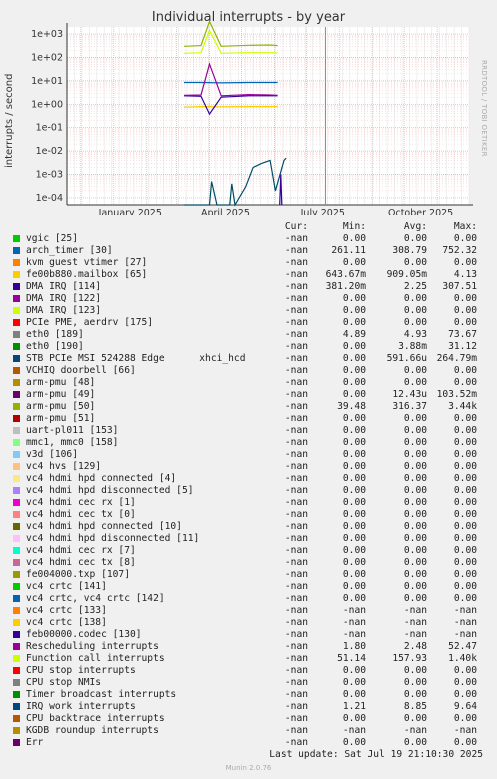 The width and height of the screenshot is (497, 779). Describe the element at coordinates (248, 503) in the screenshot. I see `legend-row: vc4 hdmi cec rx [1] -nan 0.00 0.00 0.00` at that location.